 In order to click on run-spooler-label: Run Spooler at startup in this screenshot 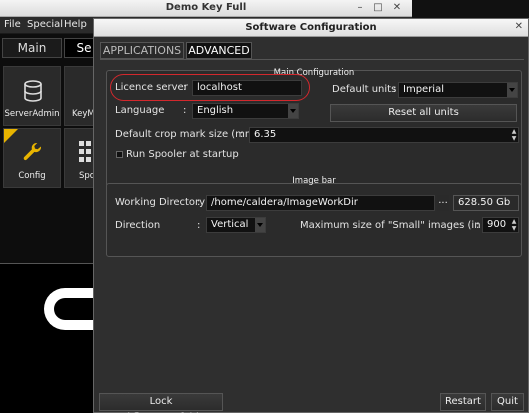, I will do `click(182, 154)`.